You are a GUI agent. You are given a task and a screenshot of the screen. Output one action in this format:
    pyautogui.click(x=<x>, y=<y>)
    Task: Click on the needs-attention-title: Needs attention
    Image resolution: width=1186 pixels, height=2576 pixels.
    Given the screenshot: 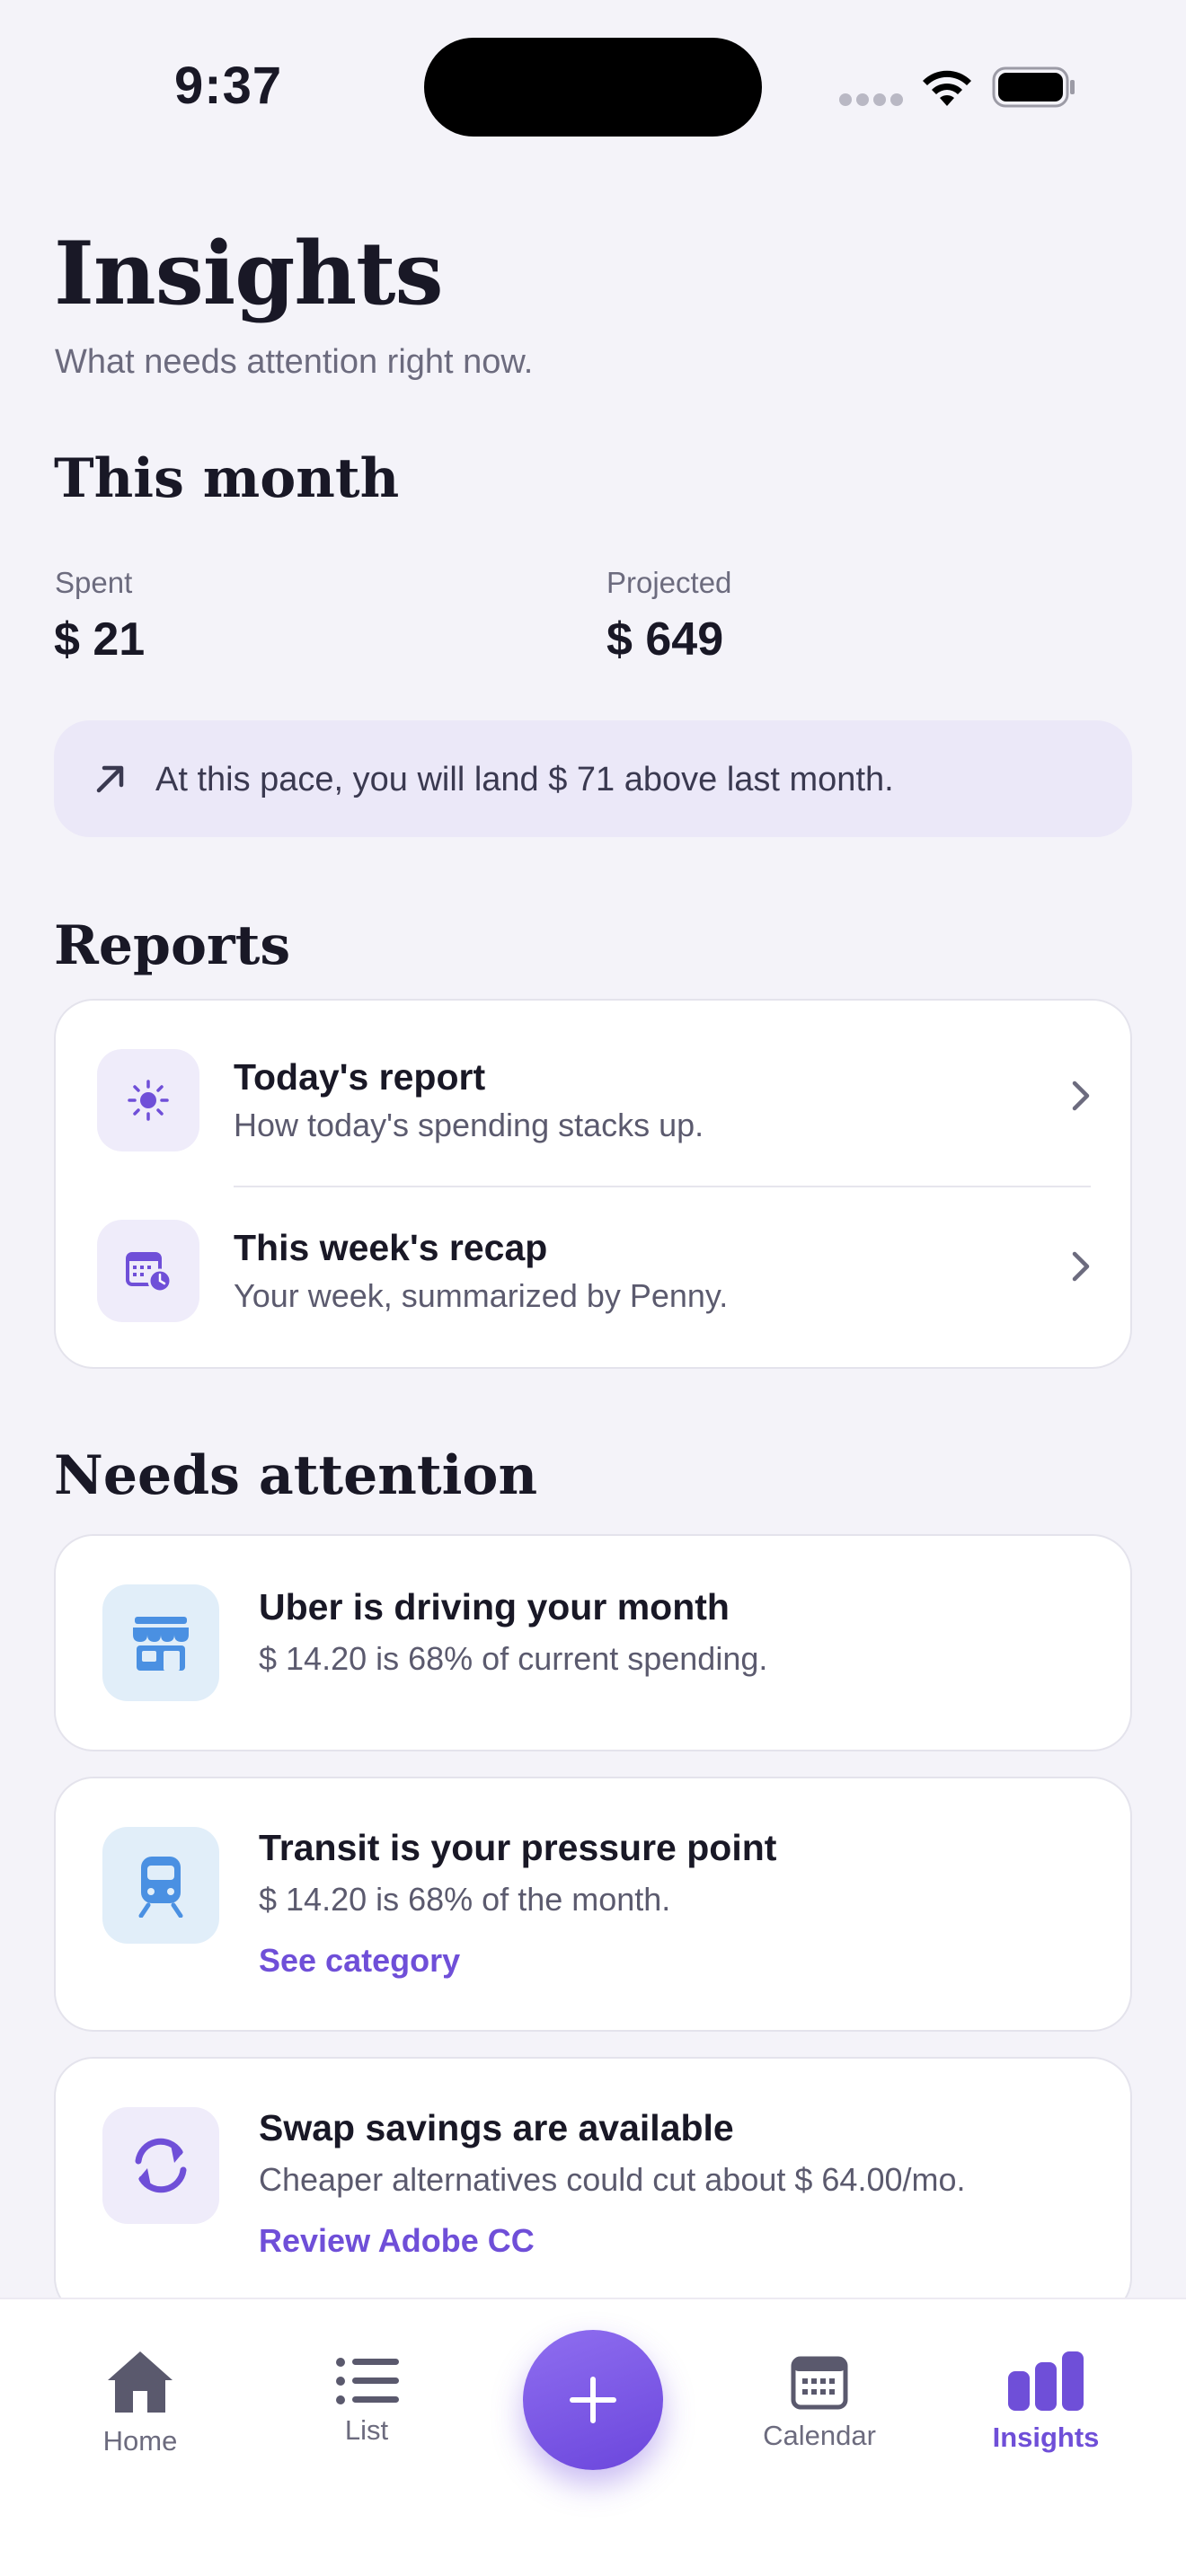 What is the action you would take?
    pyautogui.click(x=296, y=1475)
    